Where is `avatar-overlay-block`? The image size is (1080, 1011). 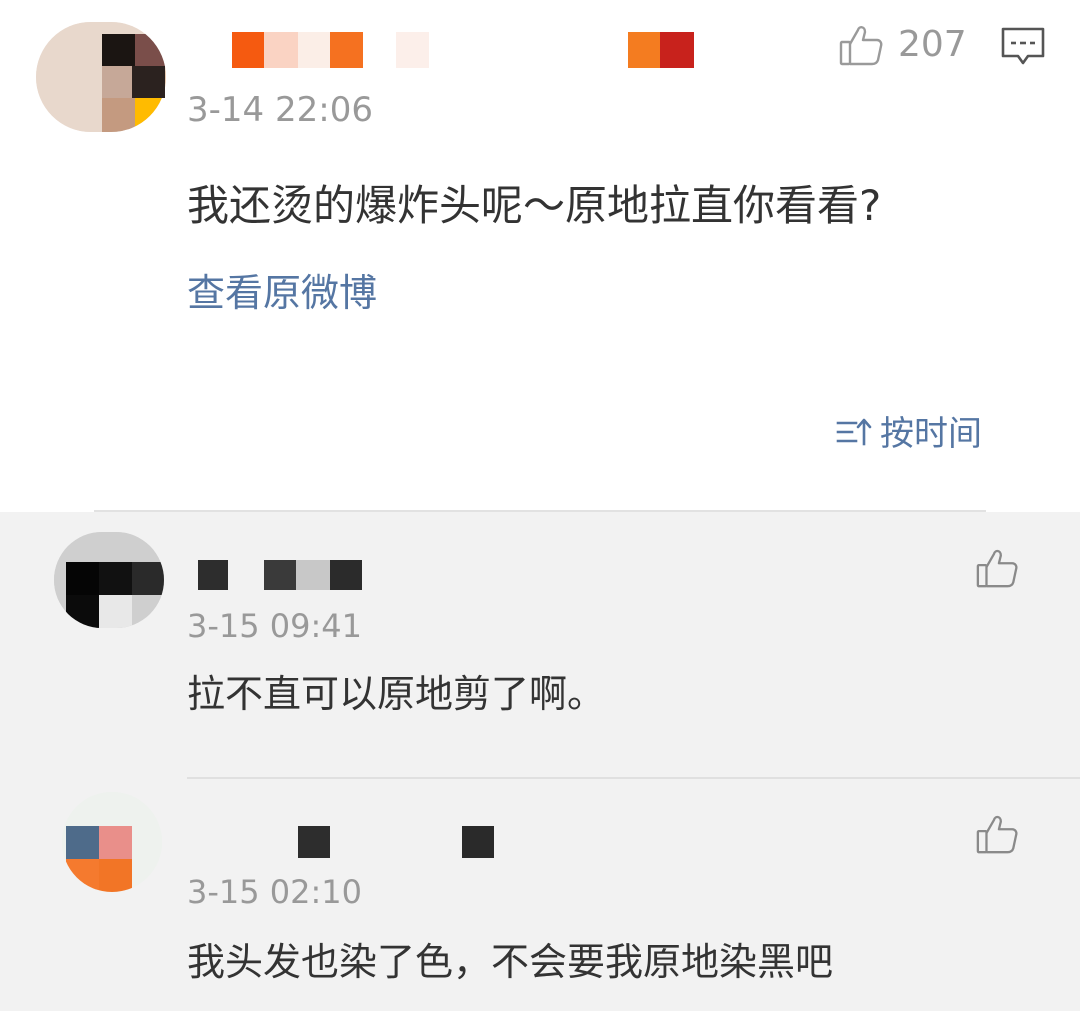
avatar-overlay-block is located at coordinates (148, 82).